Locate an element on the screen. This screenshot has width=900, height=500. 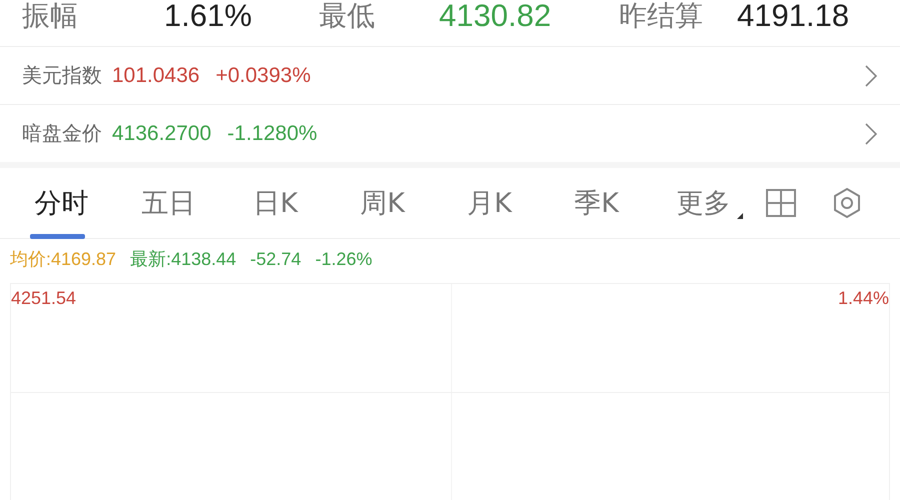
chart-tab: 月K is located at coordinates (489, 203).